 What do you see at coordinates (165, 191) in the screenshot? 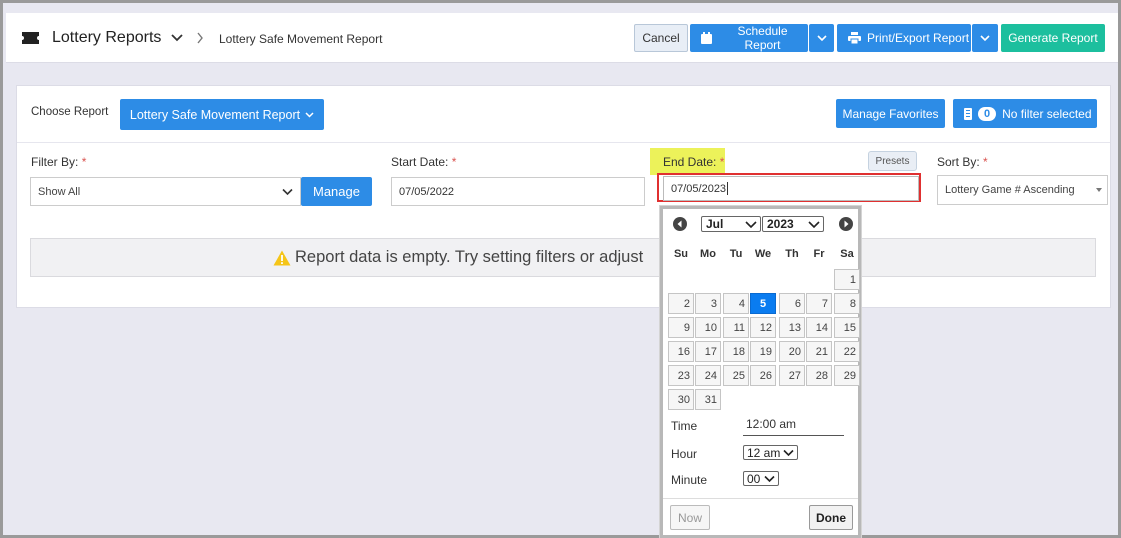
I see `filter-by-select: Show All` at bounding box center [165, 191].